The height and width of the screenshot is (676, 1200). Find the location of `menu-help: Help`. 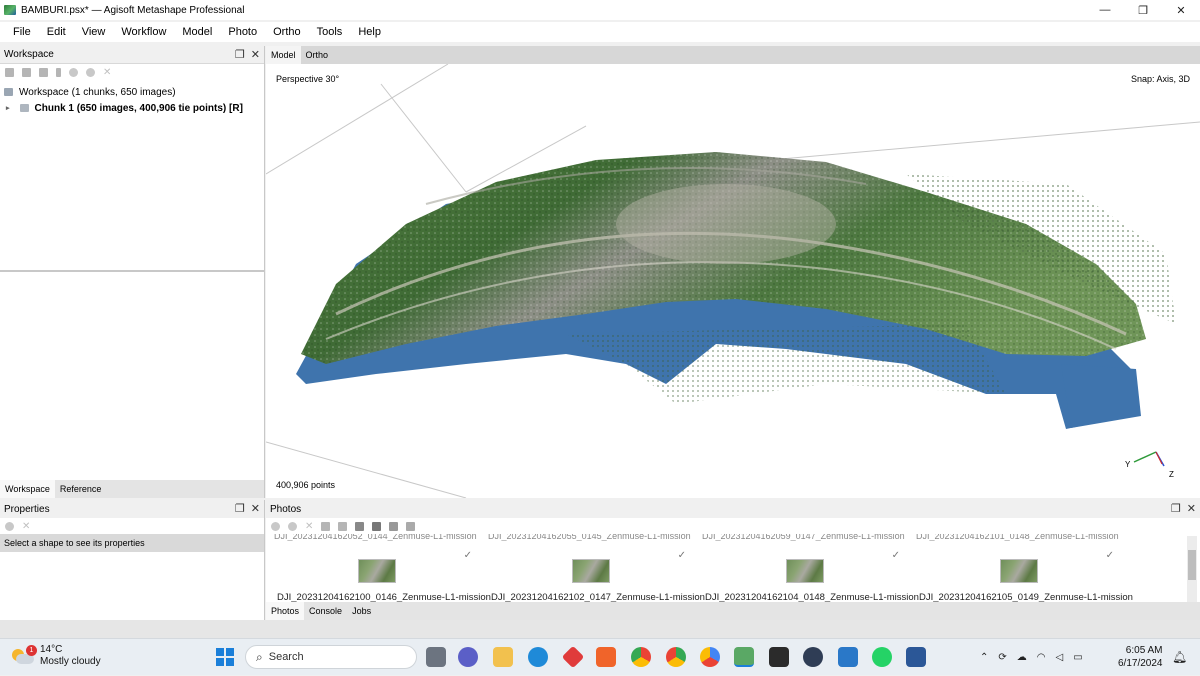

menu-help: Help is located at coordinates (369, 32).